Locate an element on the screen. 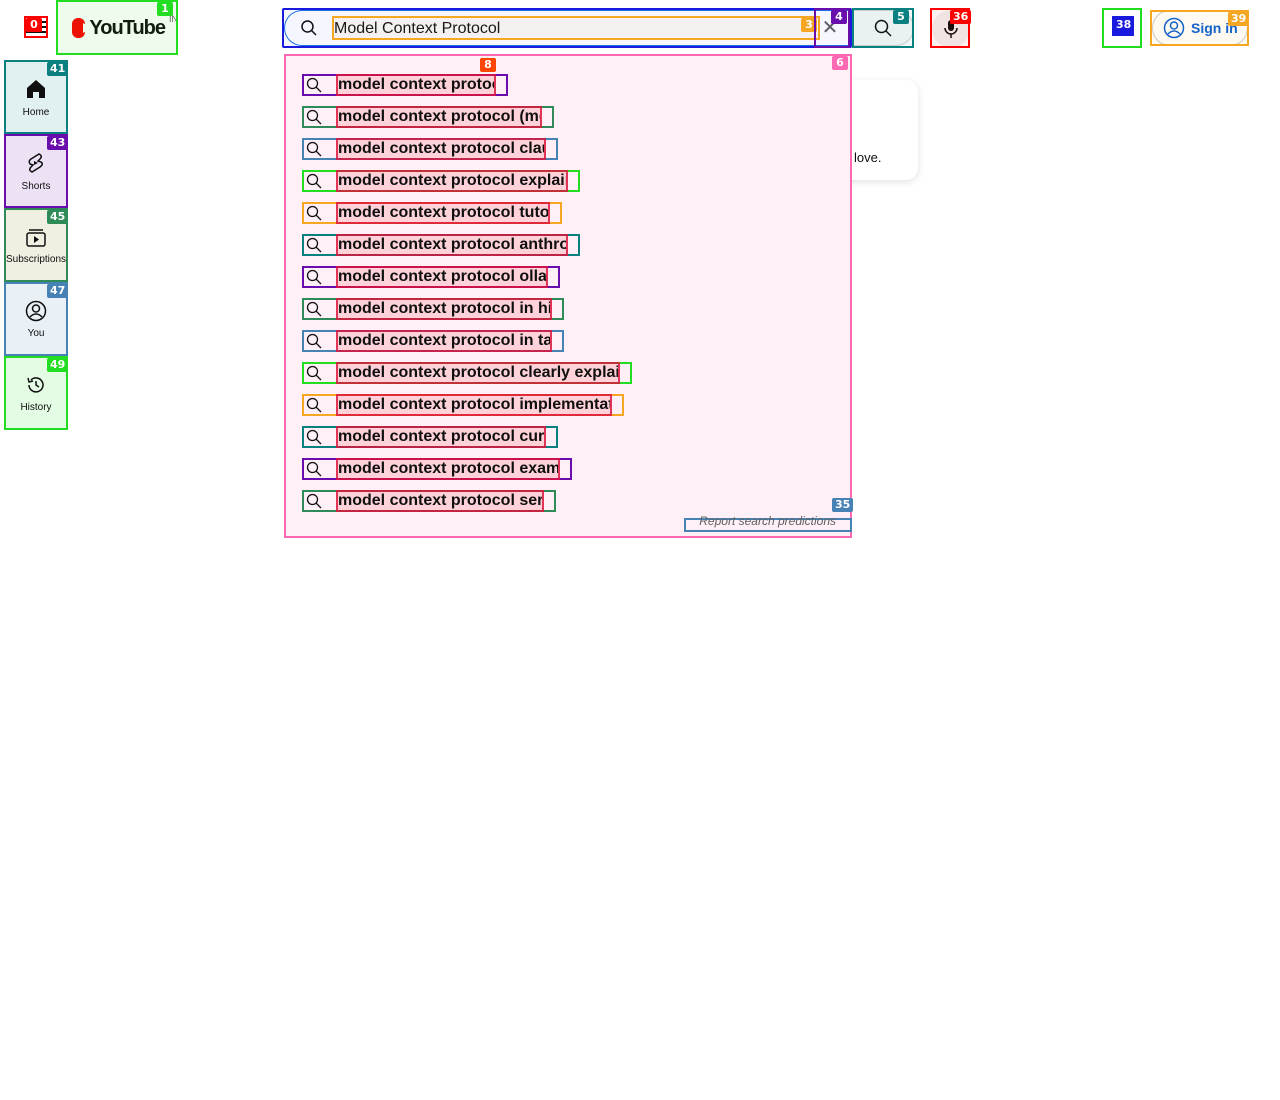 The width and height of the screenshot is (1280, 1100). suggestion-text: model context protocol ollama is located at coordinates (442, 277).